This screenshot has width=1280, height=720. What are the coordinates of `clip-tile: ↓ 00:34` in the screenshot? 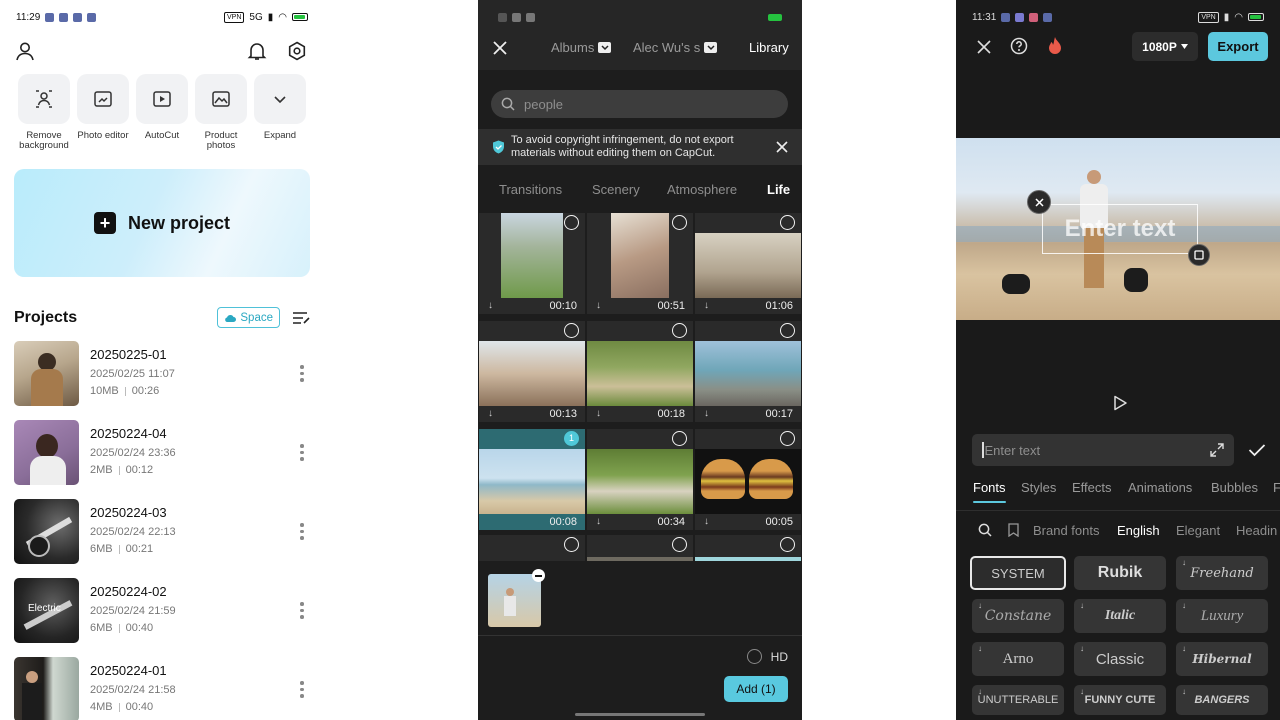 It's located at (640, 479).